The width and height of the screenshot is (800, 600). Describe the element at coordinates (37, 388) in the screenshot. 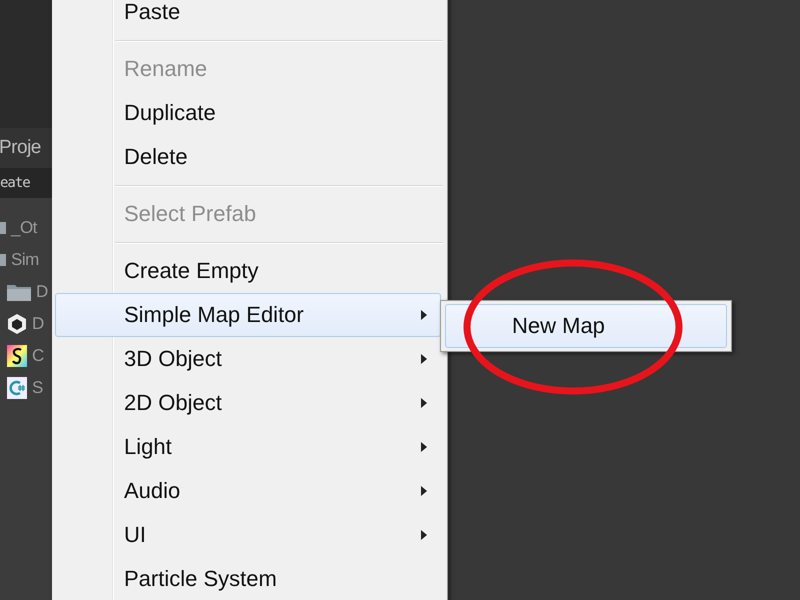

I see `asset-name: S` at that location.